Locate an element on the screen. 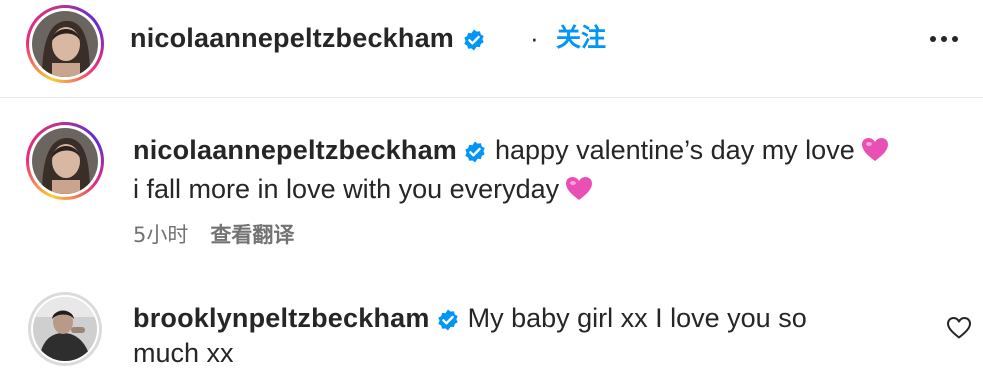 This screenshot has width=983, height=382. comment-line-2: much xx is located at coordinates (183, 353).